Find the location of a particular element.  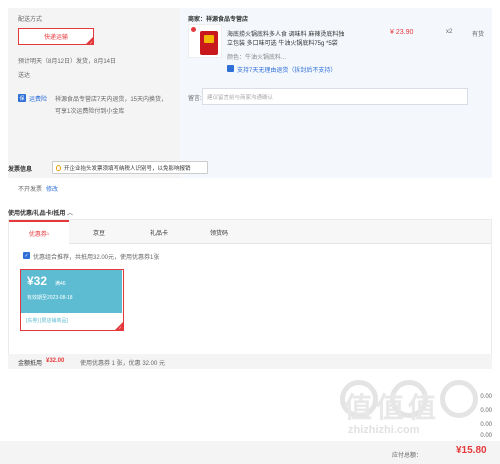

total-row-4: 0.00 is located at coordinates (486, 436).